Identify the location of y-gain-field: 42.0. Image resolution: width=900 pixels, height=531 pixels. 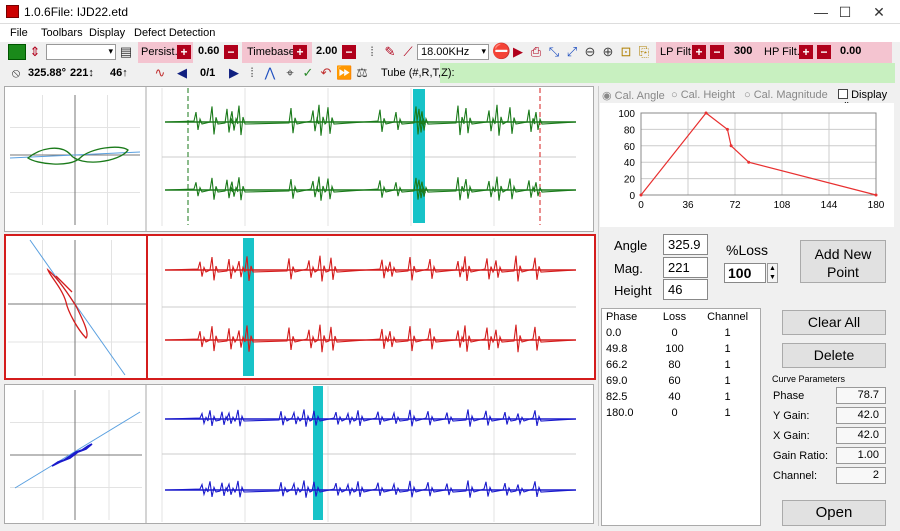
(861, 415).